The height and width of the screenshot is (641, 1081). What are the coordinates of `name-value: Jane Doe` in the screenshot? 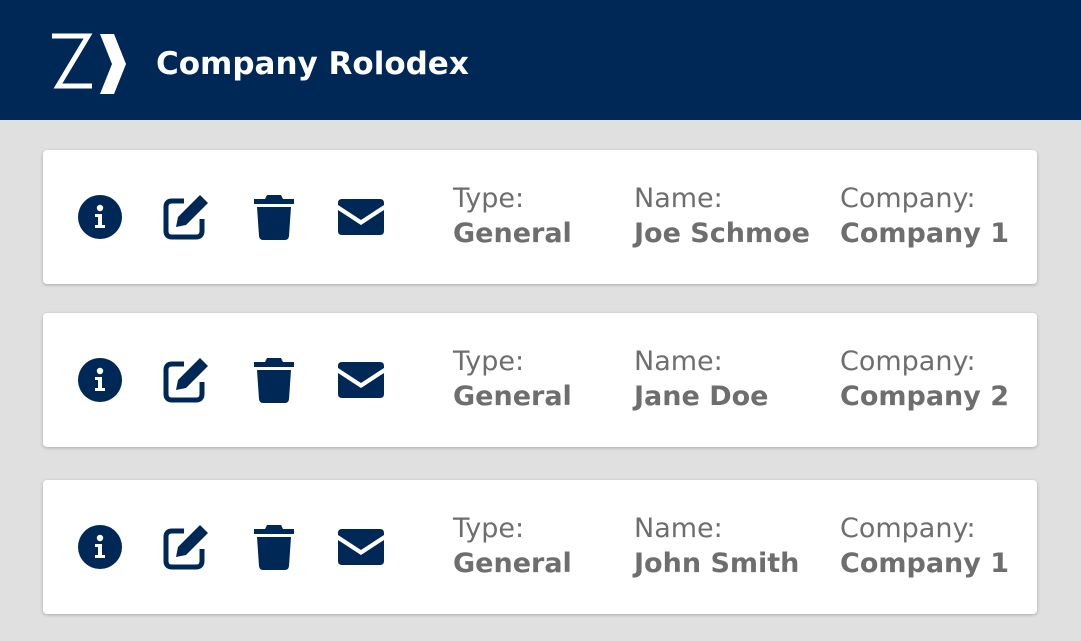 It's located at (701, 396).